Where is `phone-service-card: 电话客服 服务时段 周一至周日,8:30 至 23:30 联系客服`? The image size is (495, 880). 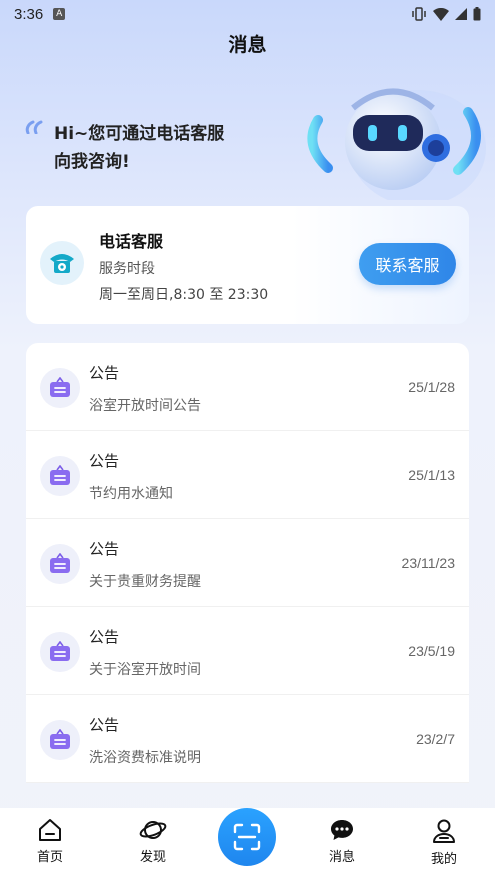 phone-service-card: 电话客服 服务时段 周一至周日,8:30 至 23:30 联系客服 is located at coordinates (247, 265).